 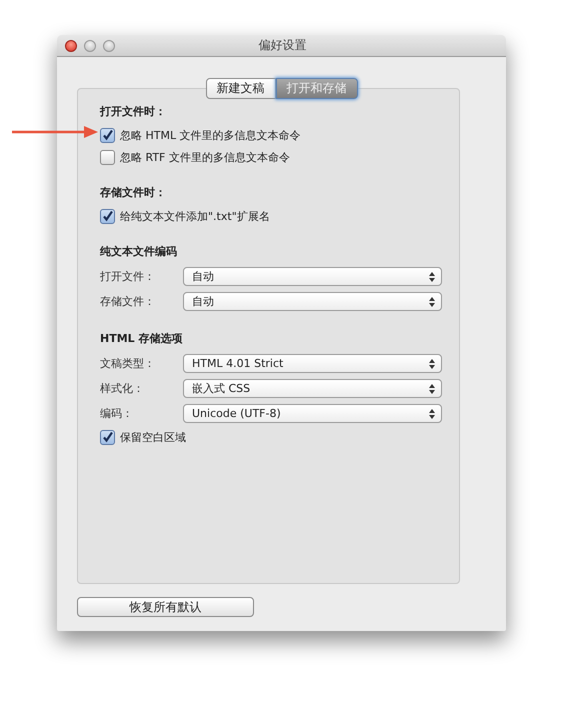 I want to click on popup-menu: 嵌入式 CSS, so click(x=312, y=388).